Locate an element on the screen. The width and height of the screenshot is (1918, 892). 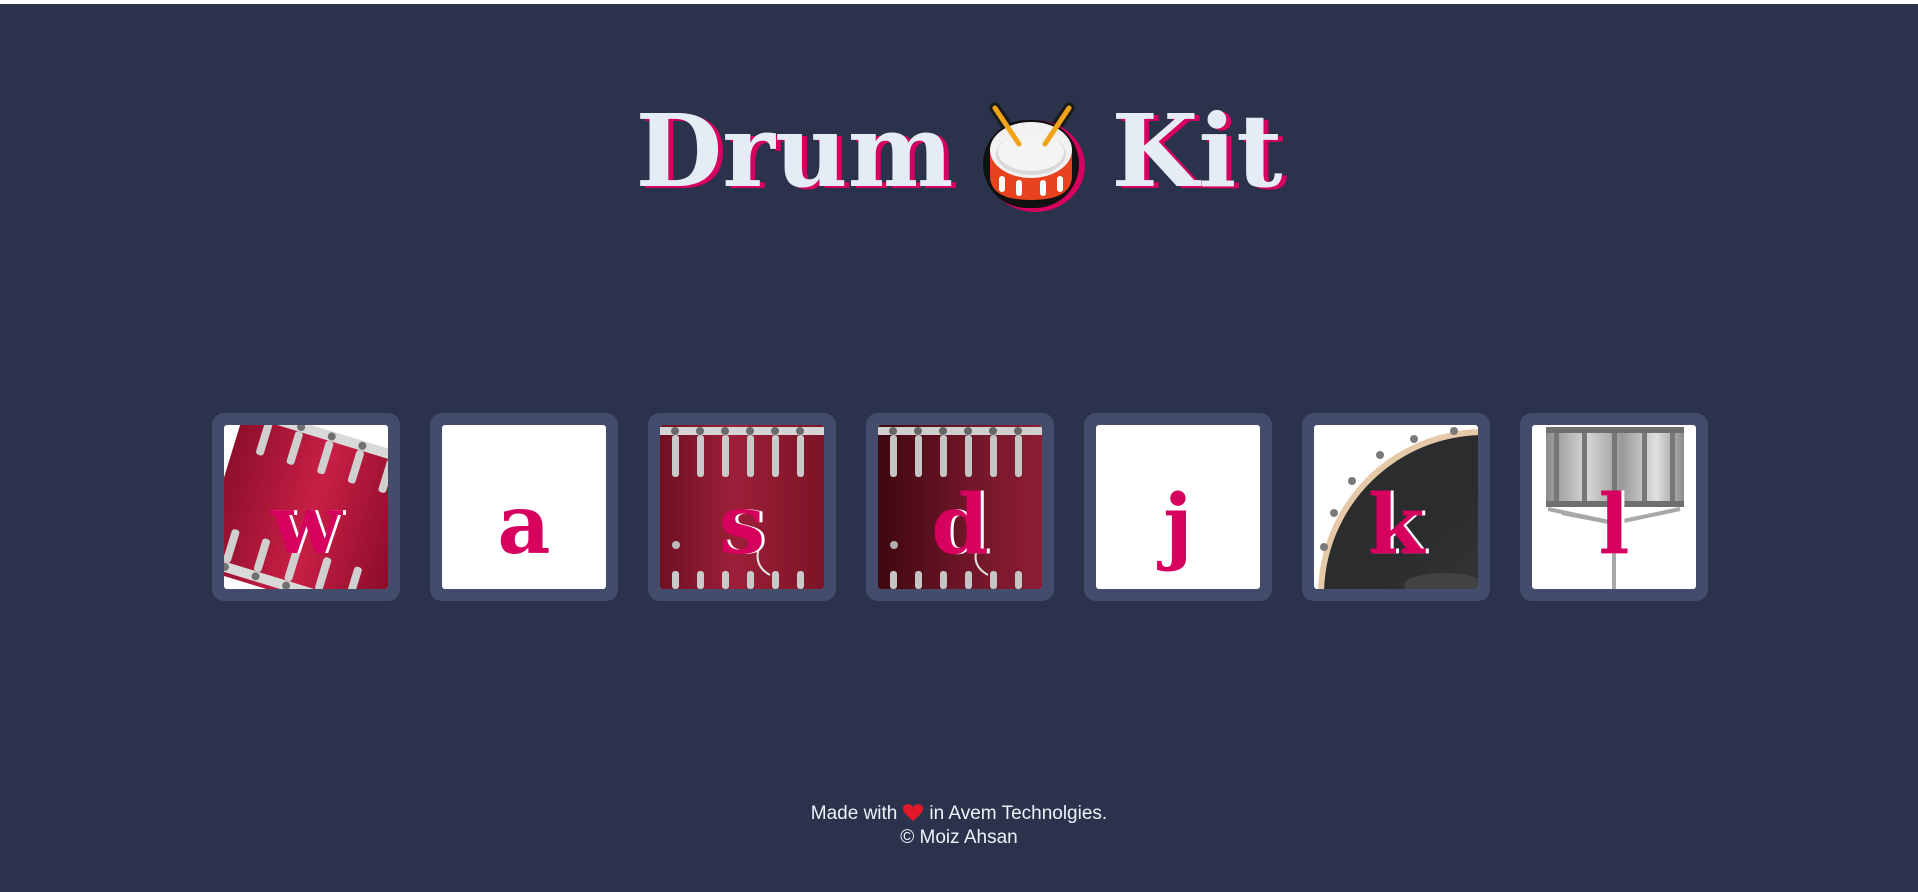
title-drum-word: Drum is located at coordinates (794, 151).